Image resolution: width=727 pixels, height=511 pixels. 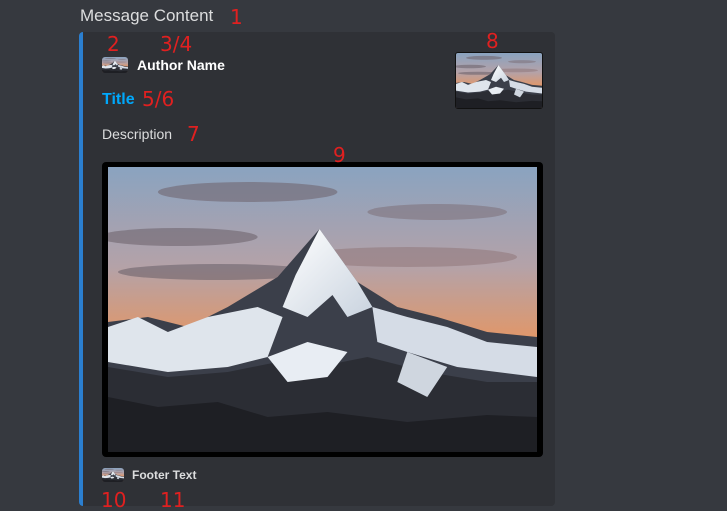 What do you see at coordinates (492, 41) in the screenshot?
I see `annotation-8: 8` at bounding box center [492, 41].